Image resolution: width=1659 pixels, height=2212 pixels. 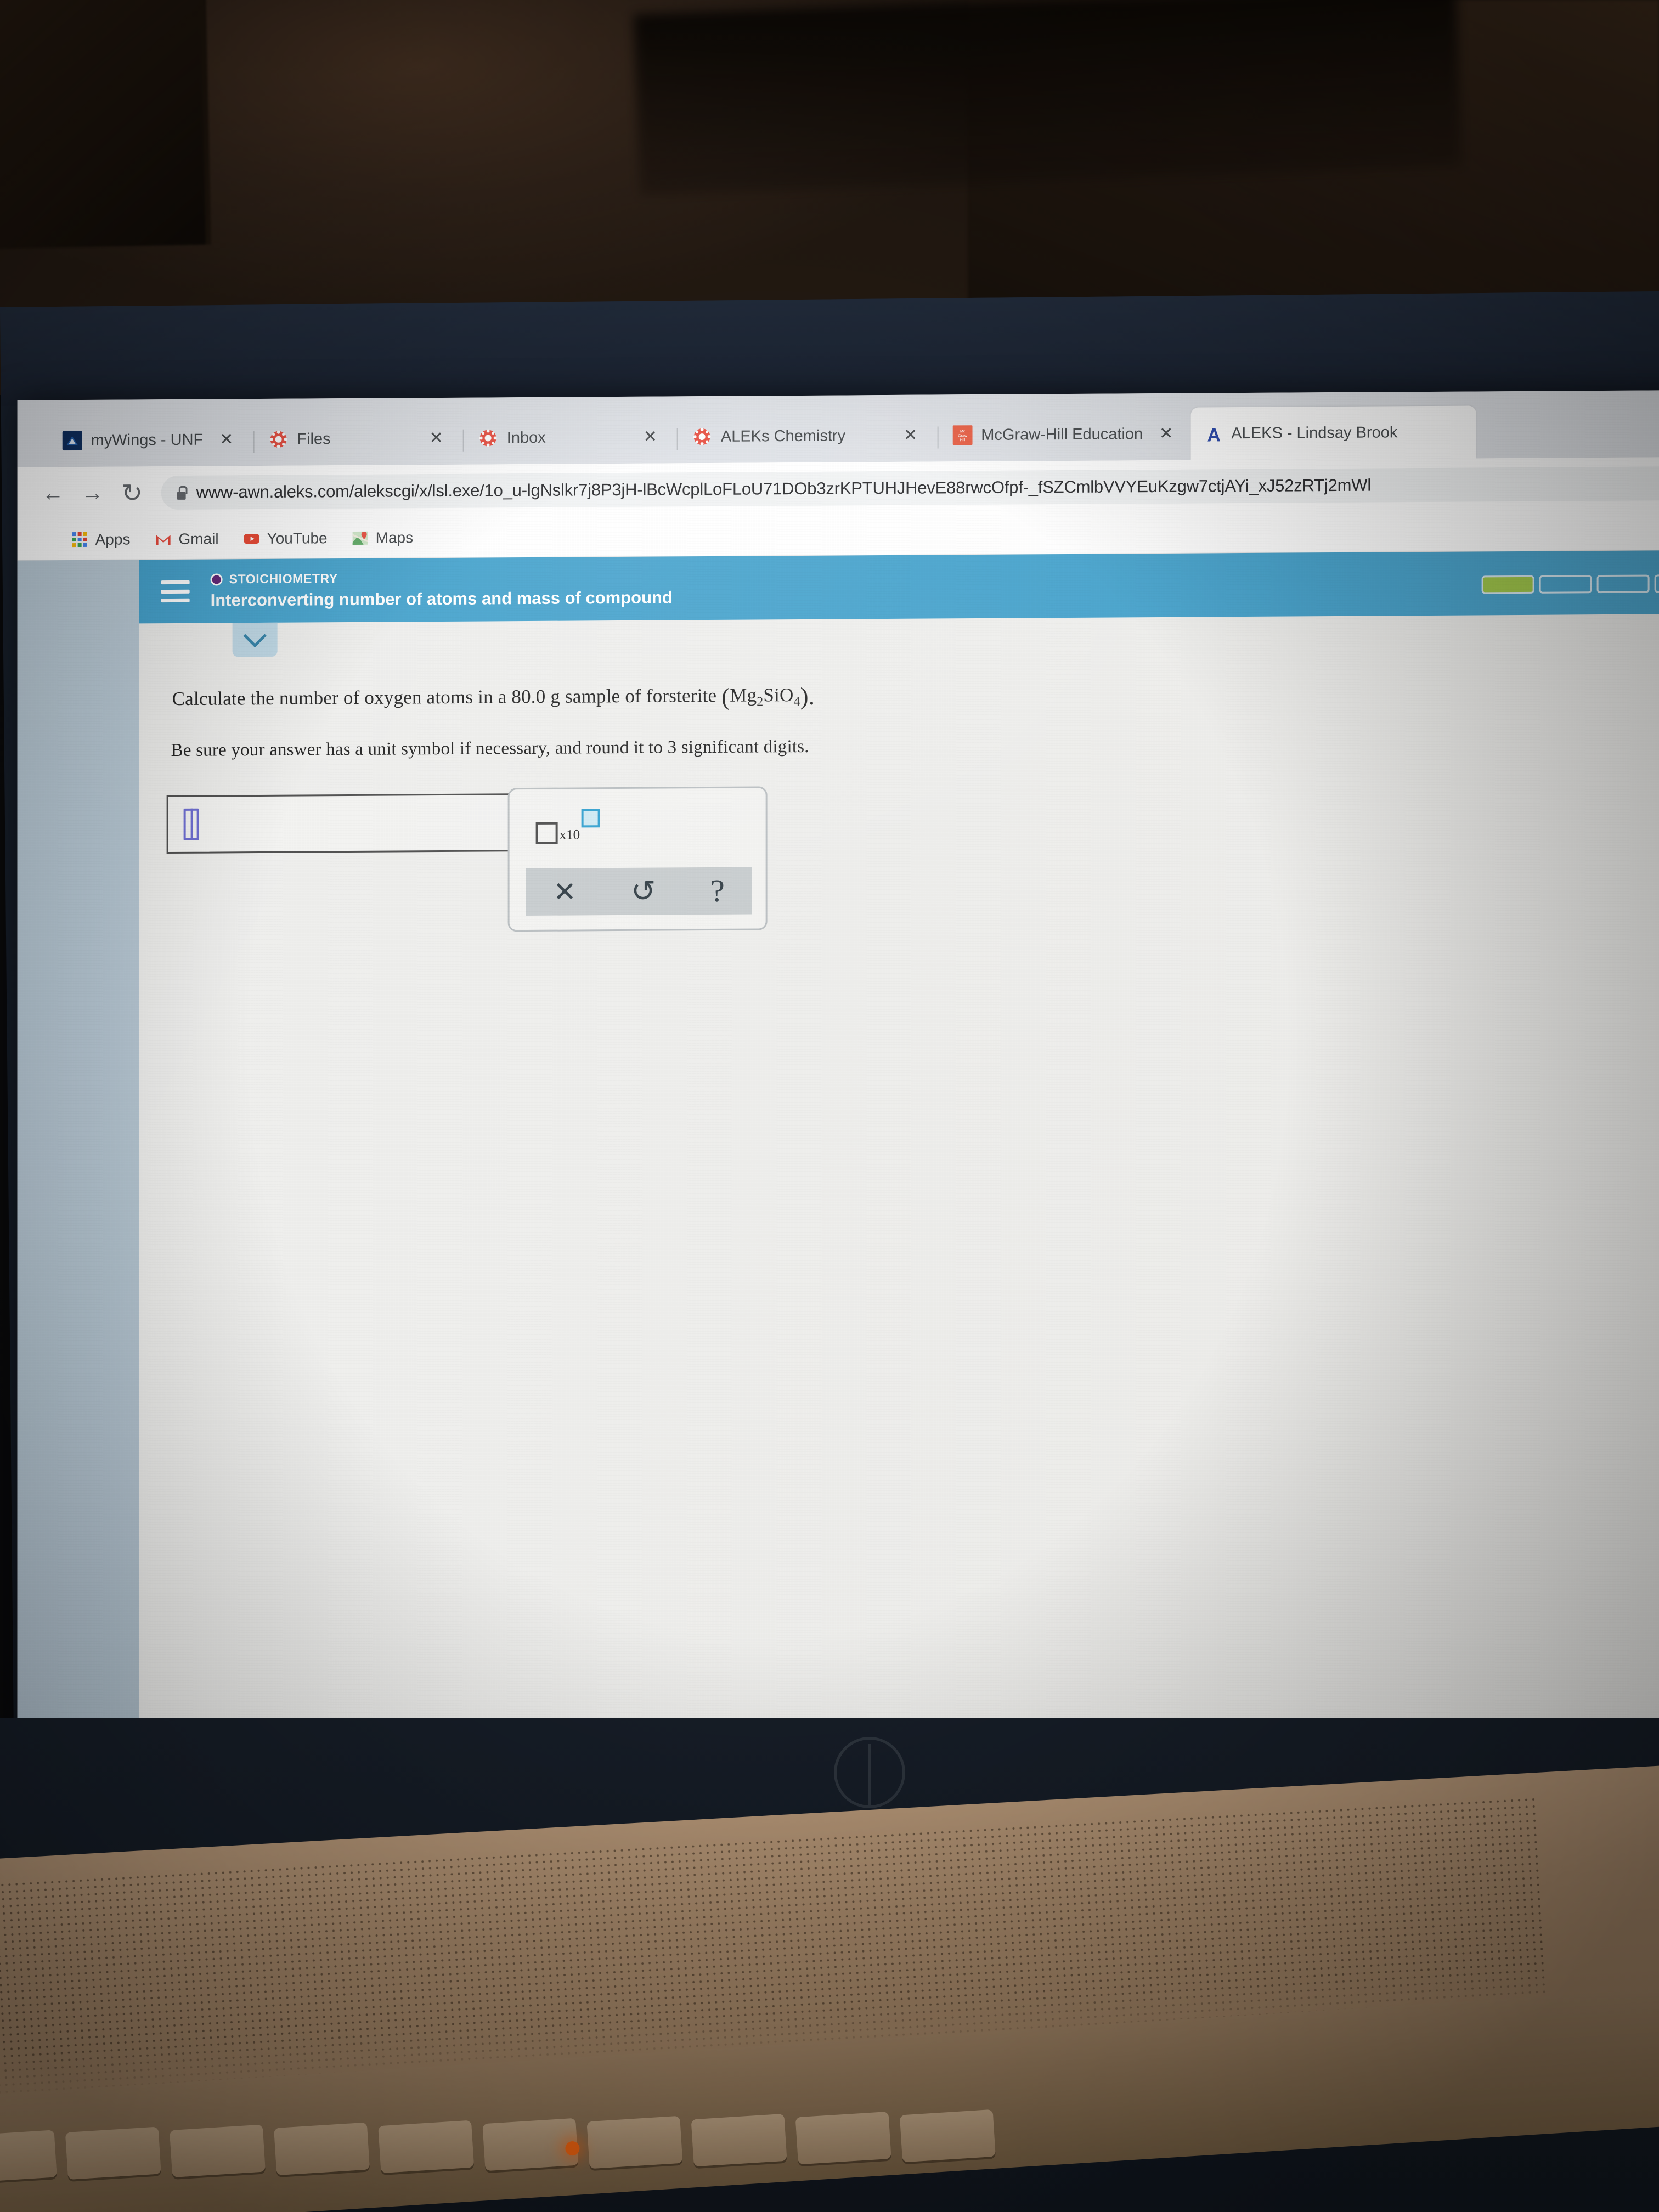 I want to click on wall-shadow, so click(x=1048, y=98).